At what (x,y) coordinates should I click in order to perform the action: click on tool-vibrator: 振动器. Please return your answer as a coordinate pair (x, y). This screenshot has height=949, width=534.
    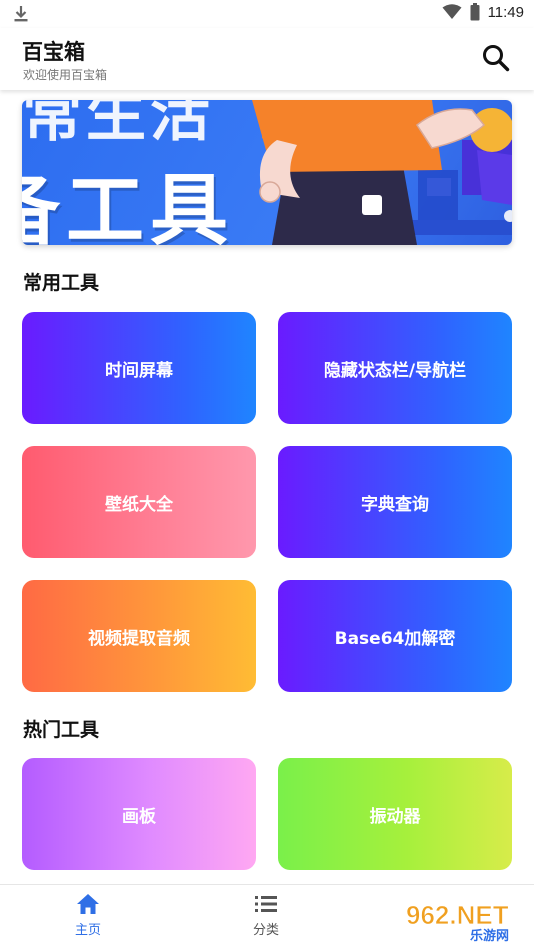
    Looking at the image, I should click on (395, 814).